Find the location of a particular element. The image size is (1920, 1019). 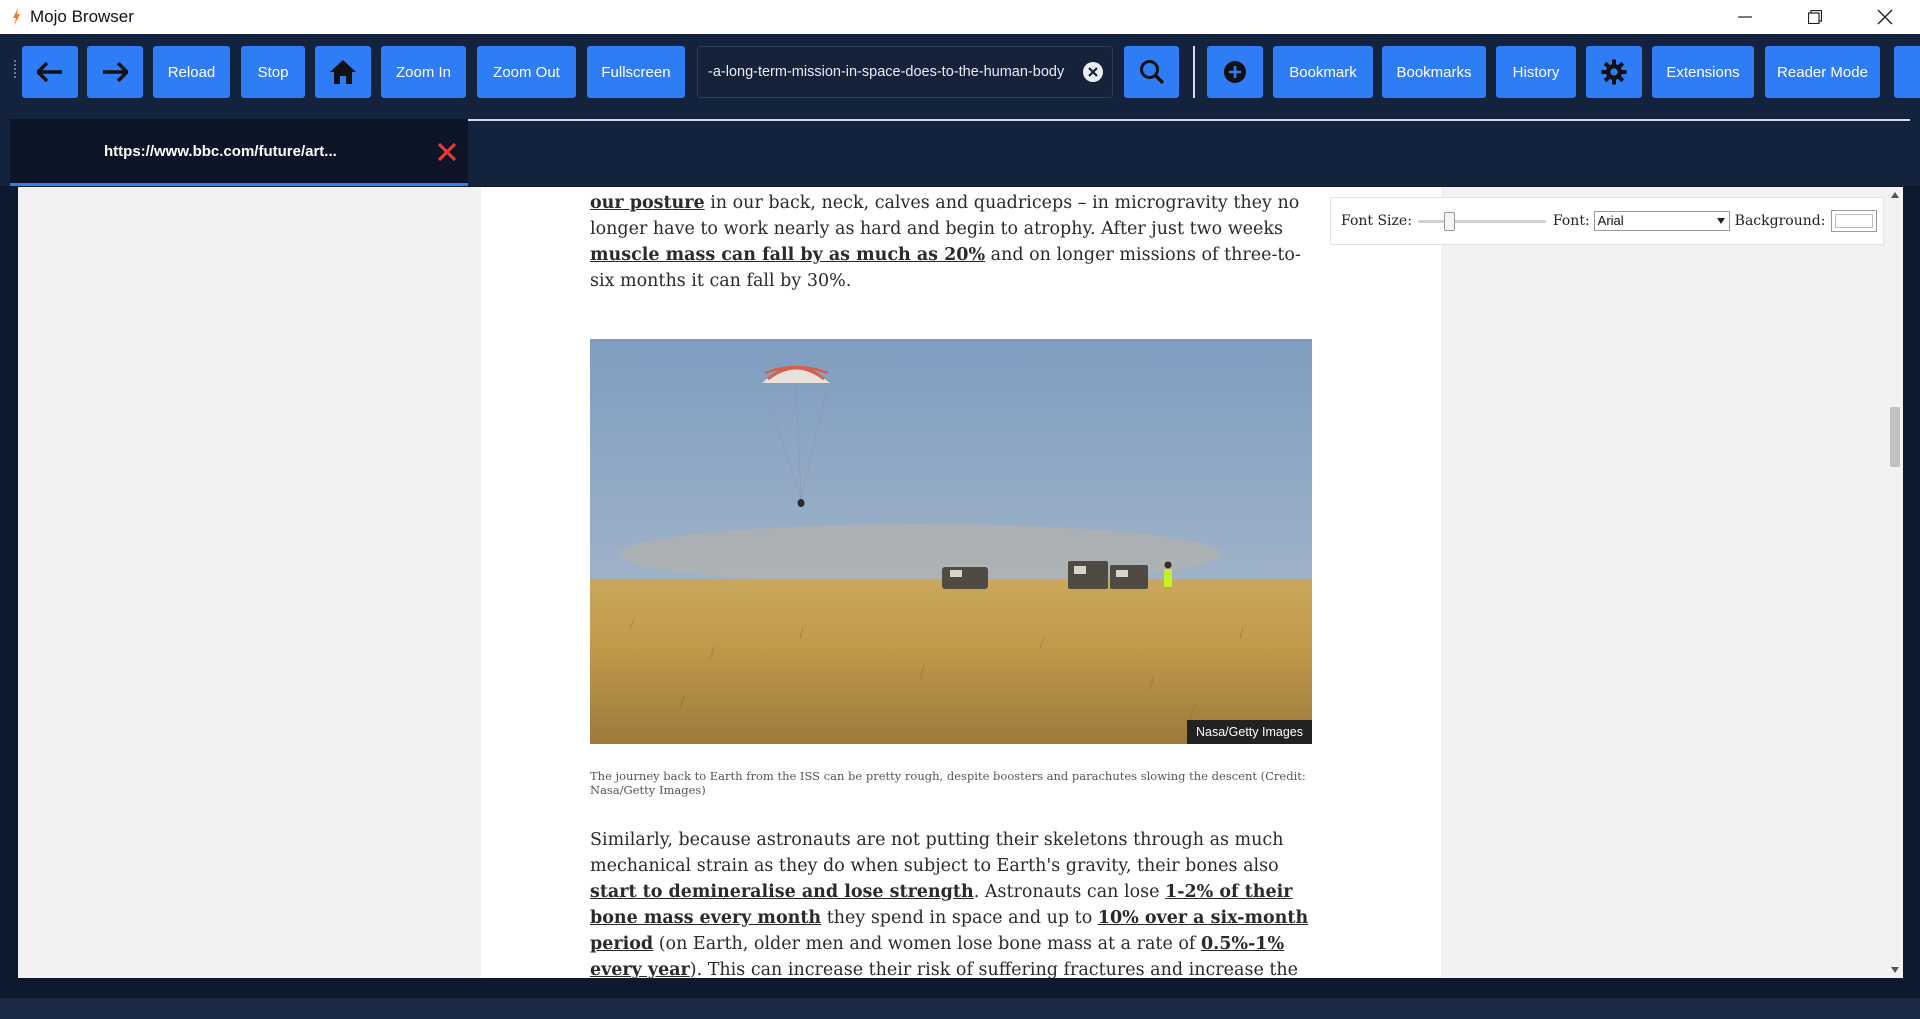

search-icon is located at coordinates (1151, 72).